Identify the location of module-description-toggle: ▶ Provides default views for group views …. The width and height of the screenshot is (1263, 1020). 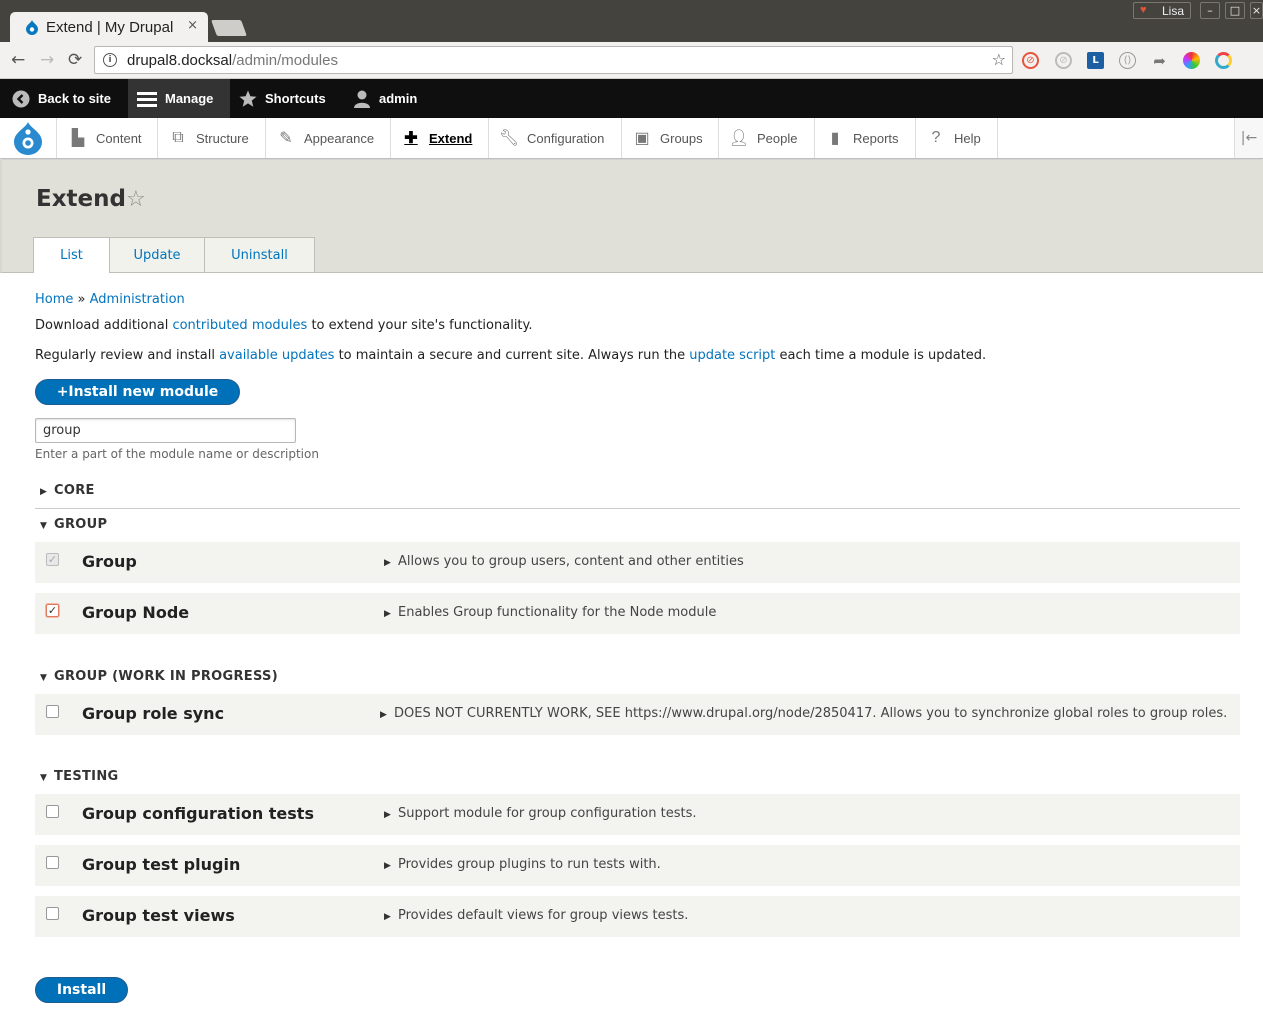
(536, 915).